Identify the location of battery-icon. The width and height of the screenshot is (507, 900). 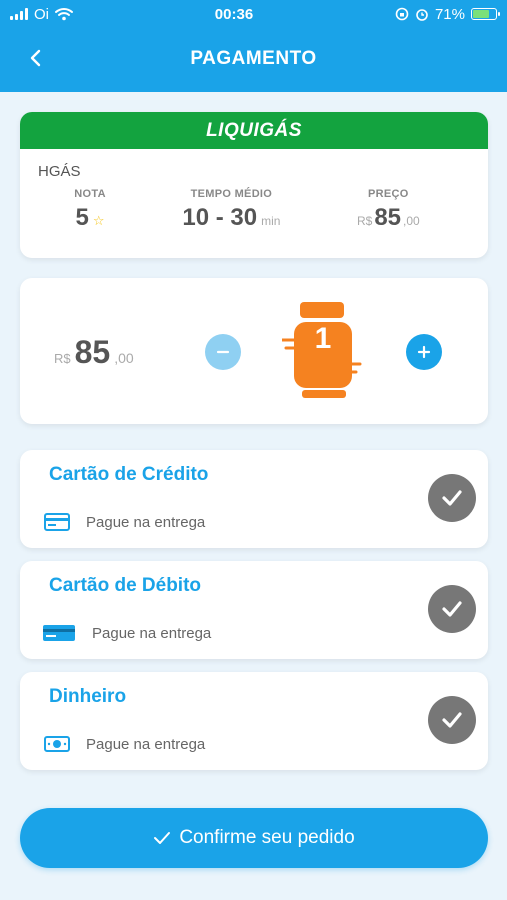
(485, 14).